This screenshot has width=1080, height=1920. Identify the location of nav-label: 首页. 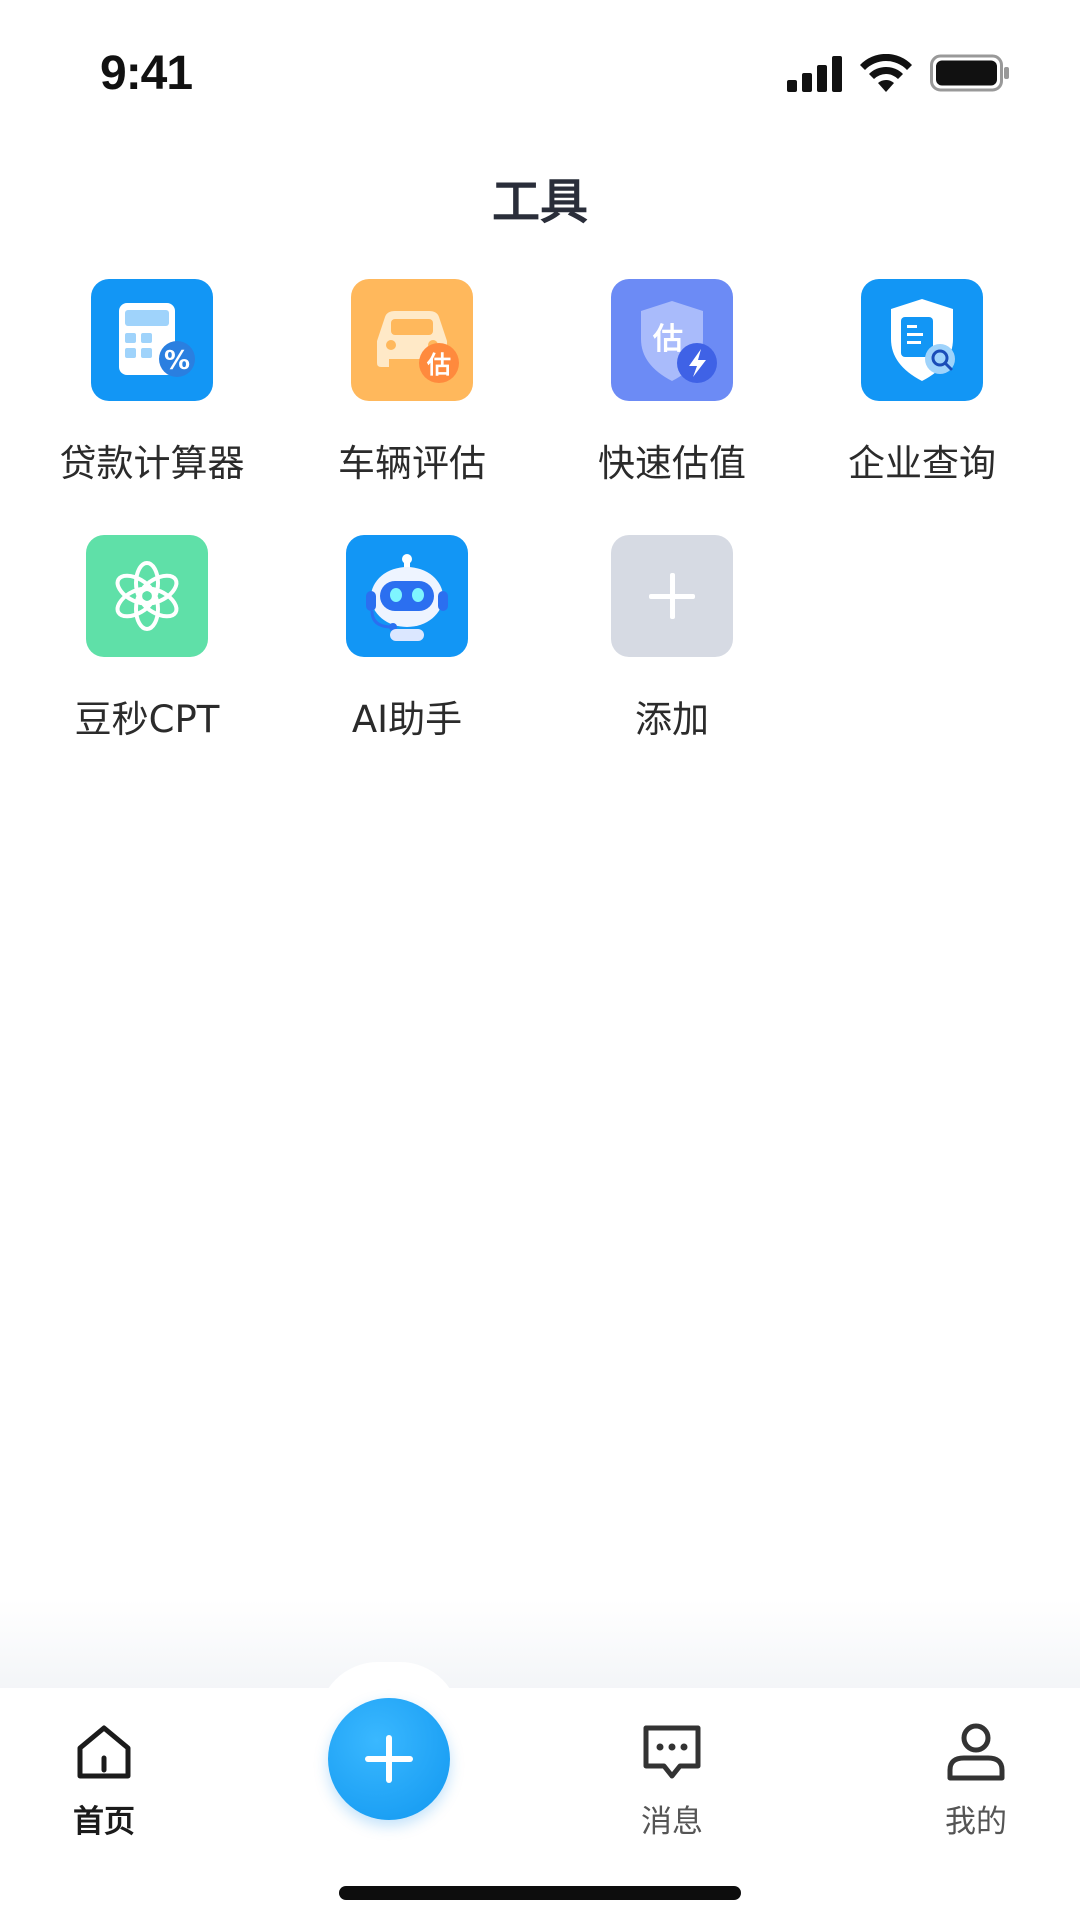
(104, 1822).